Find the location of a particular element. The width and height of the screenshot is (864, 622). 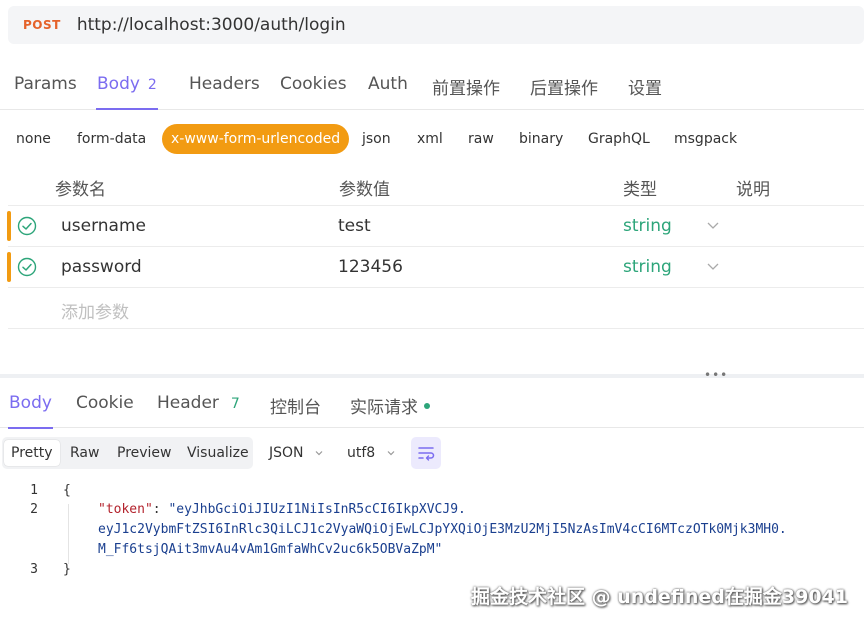

format-select: JSON is located at coordinates (296, 453).